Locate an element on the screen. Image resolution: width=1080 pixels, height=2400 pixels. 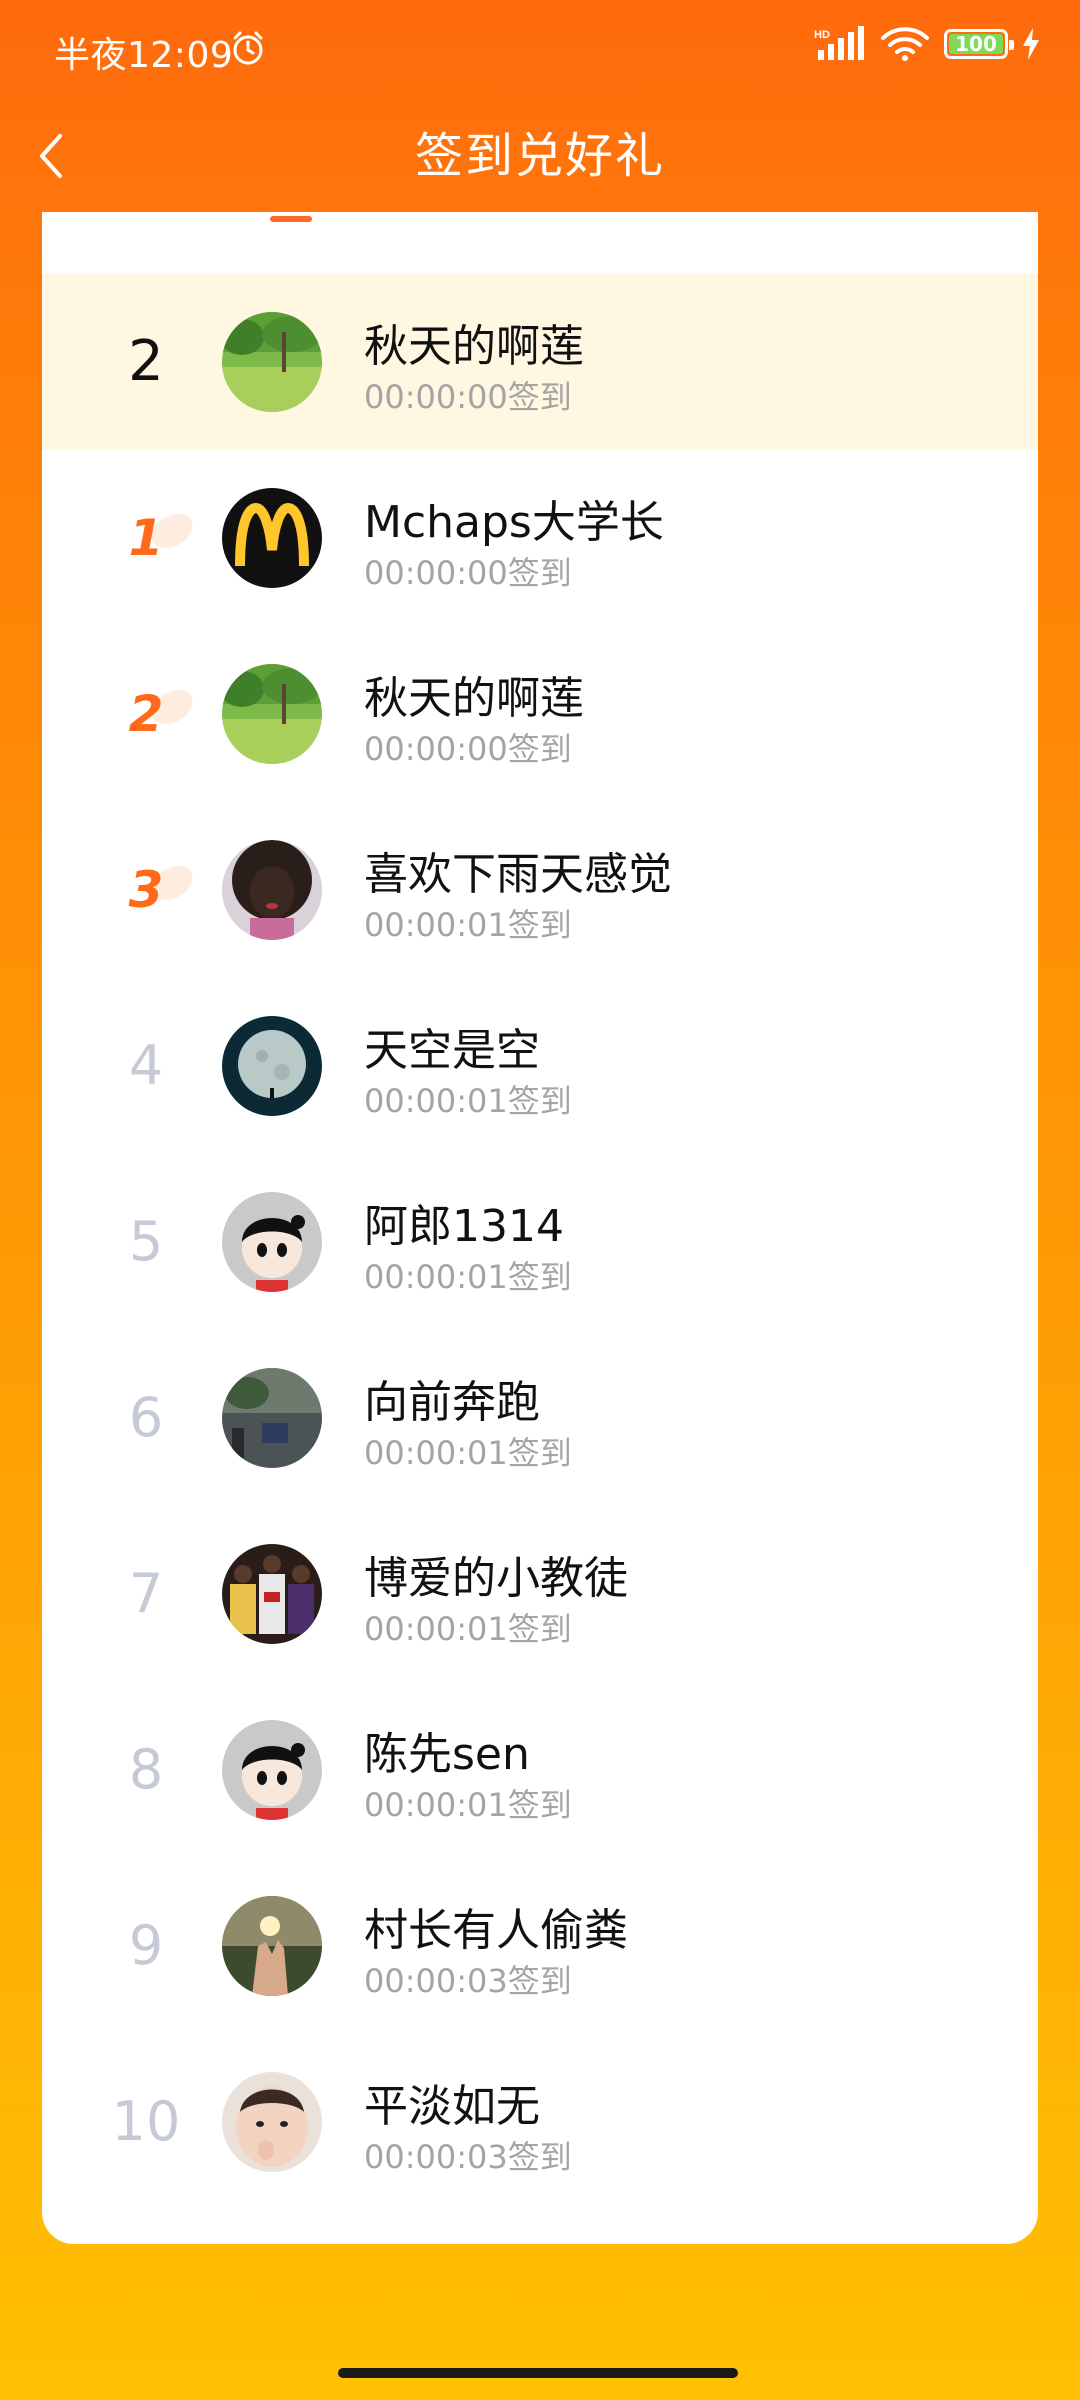
user-name: Mchaps大学长 is located at coordinates (514, 522).